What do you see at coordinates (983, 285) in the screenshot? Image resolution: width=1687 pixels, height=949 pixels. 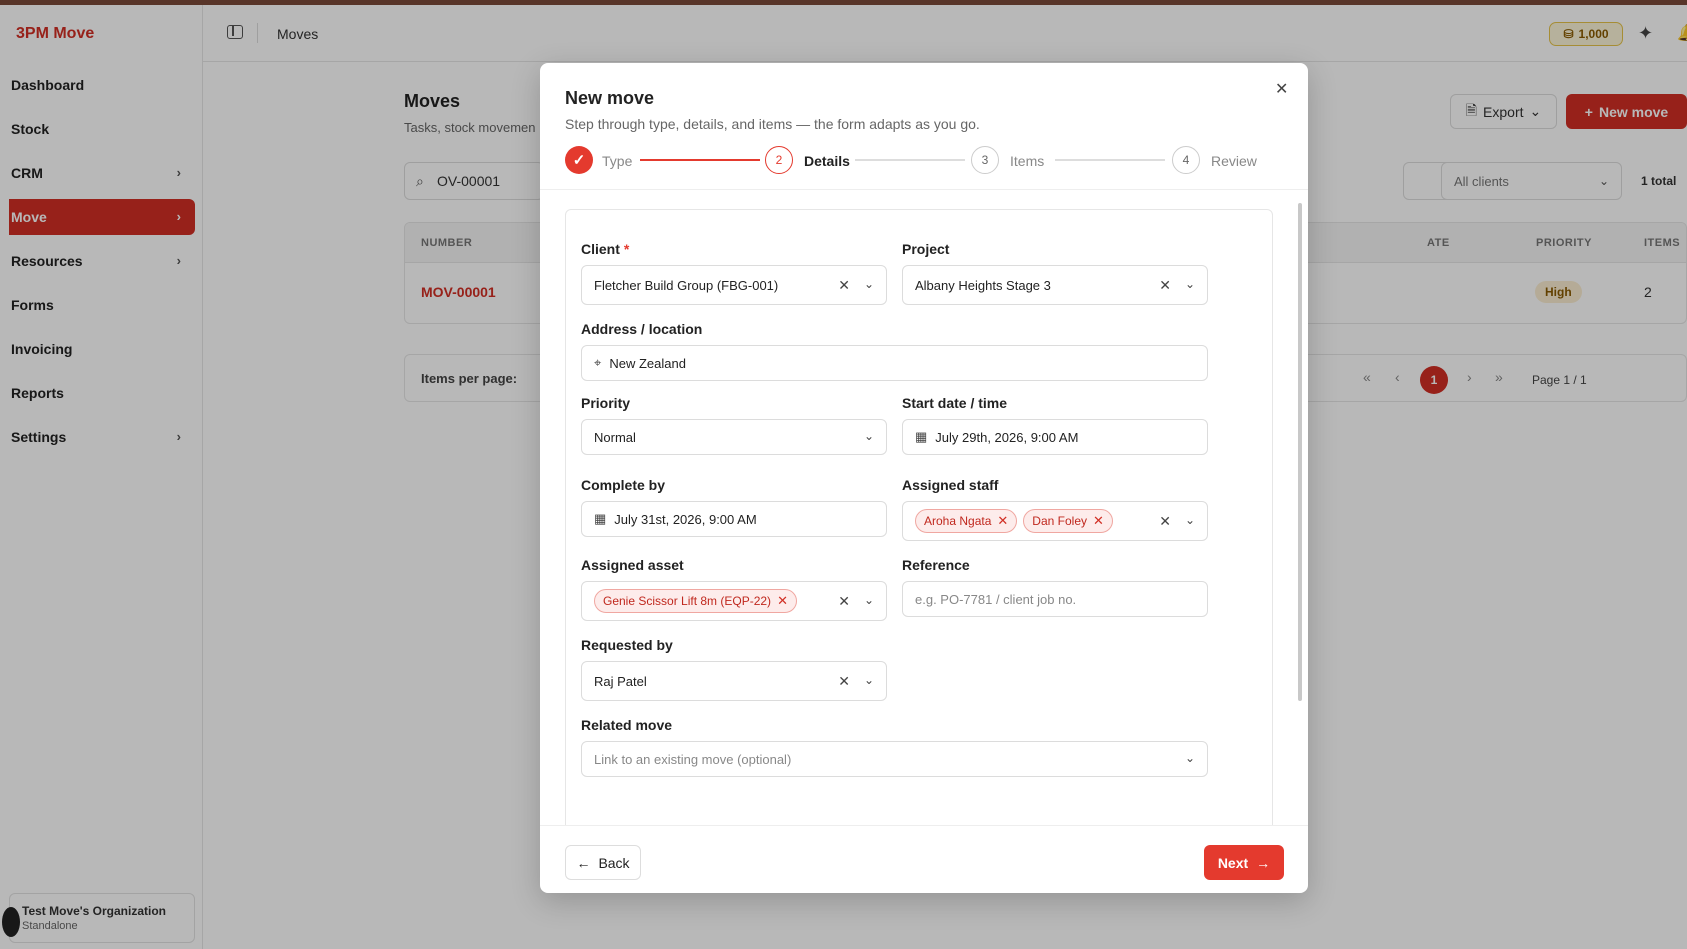 I see `project-value: Albany Heights Stage 3` at bounding box center [983, 285].